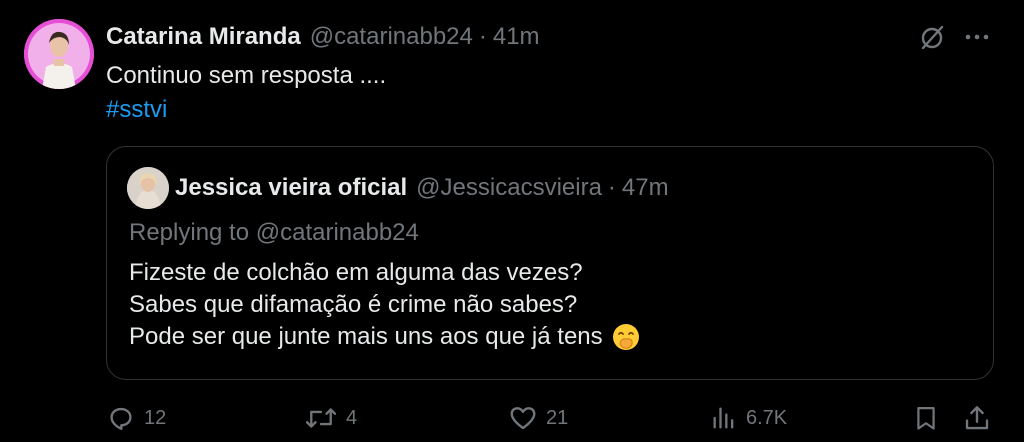  I want to click on more-icon, so click(977, 37).